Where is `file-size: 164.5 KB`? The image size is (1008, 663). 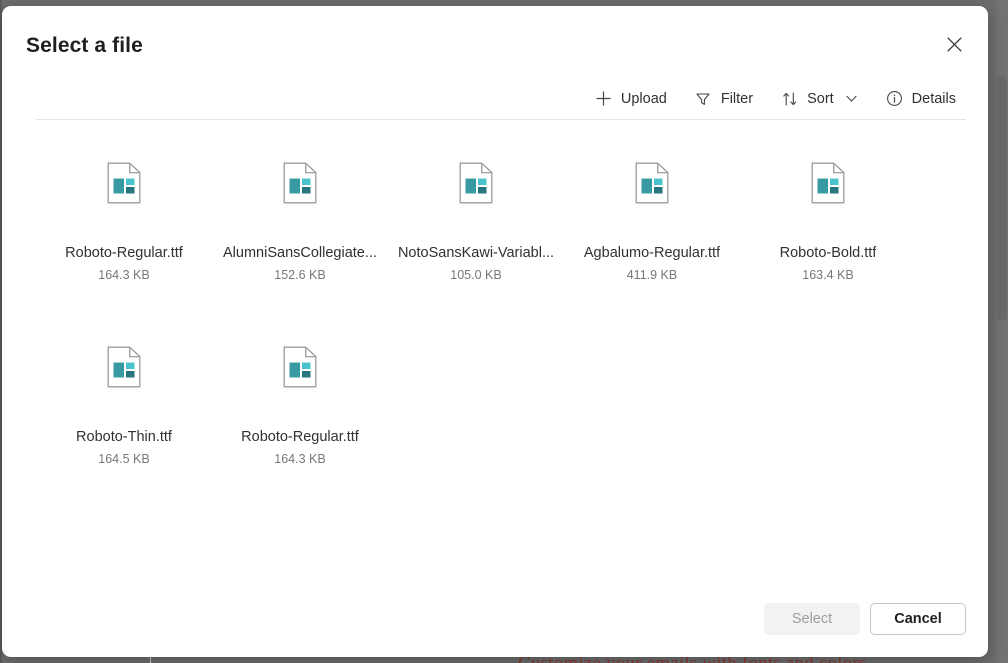 file-size: 164.5 KB is located at coordinates (124, 459).